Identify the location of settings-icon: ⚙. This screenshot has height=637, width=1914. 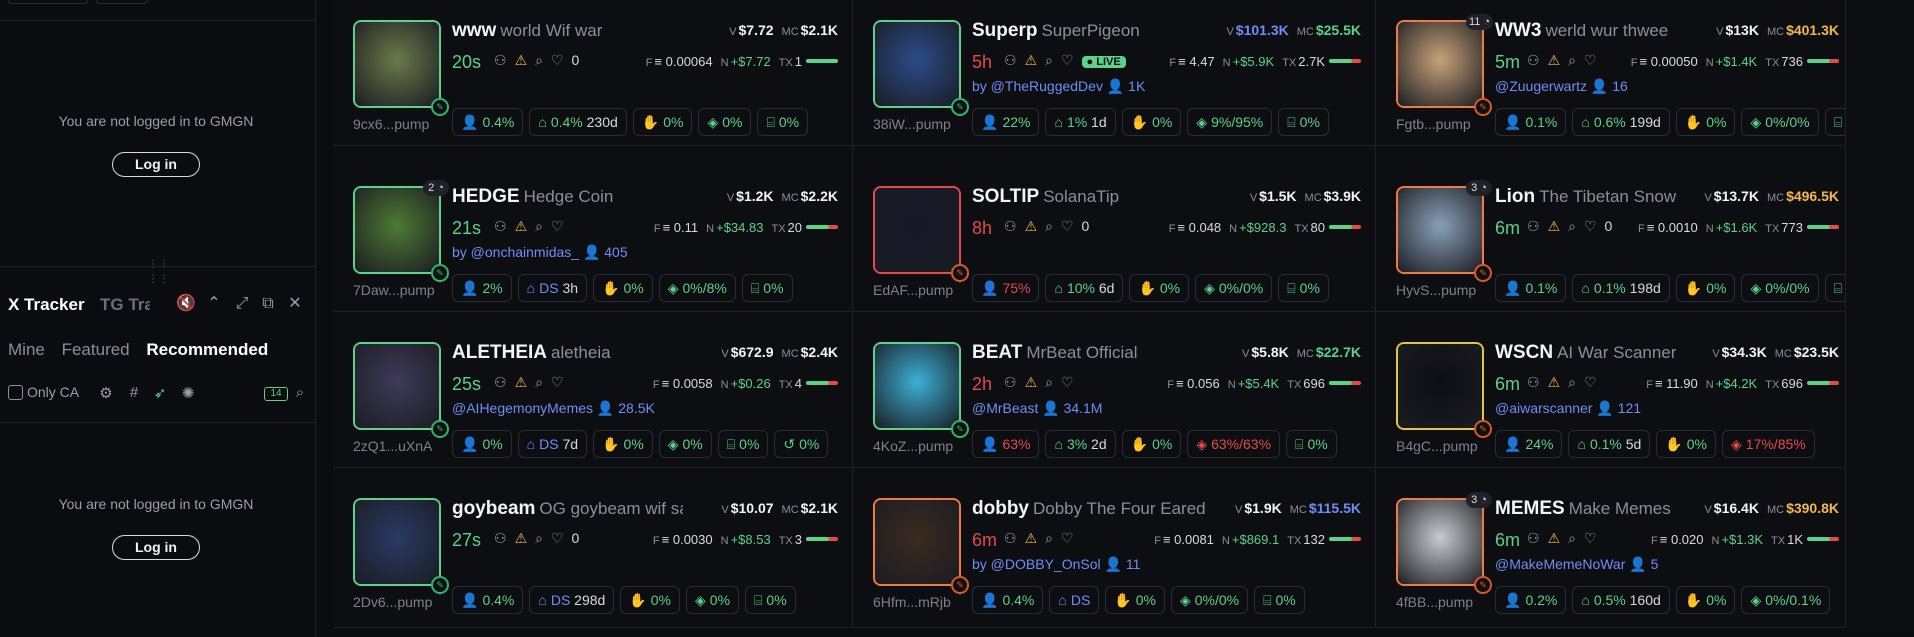
(106, 393).